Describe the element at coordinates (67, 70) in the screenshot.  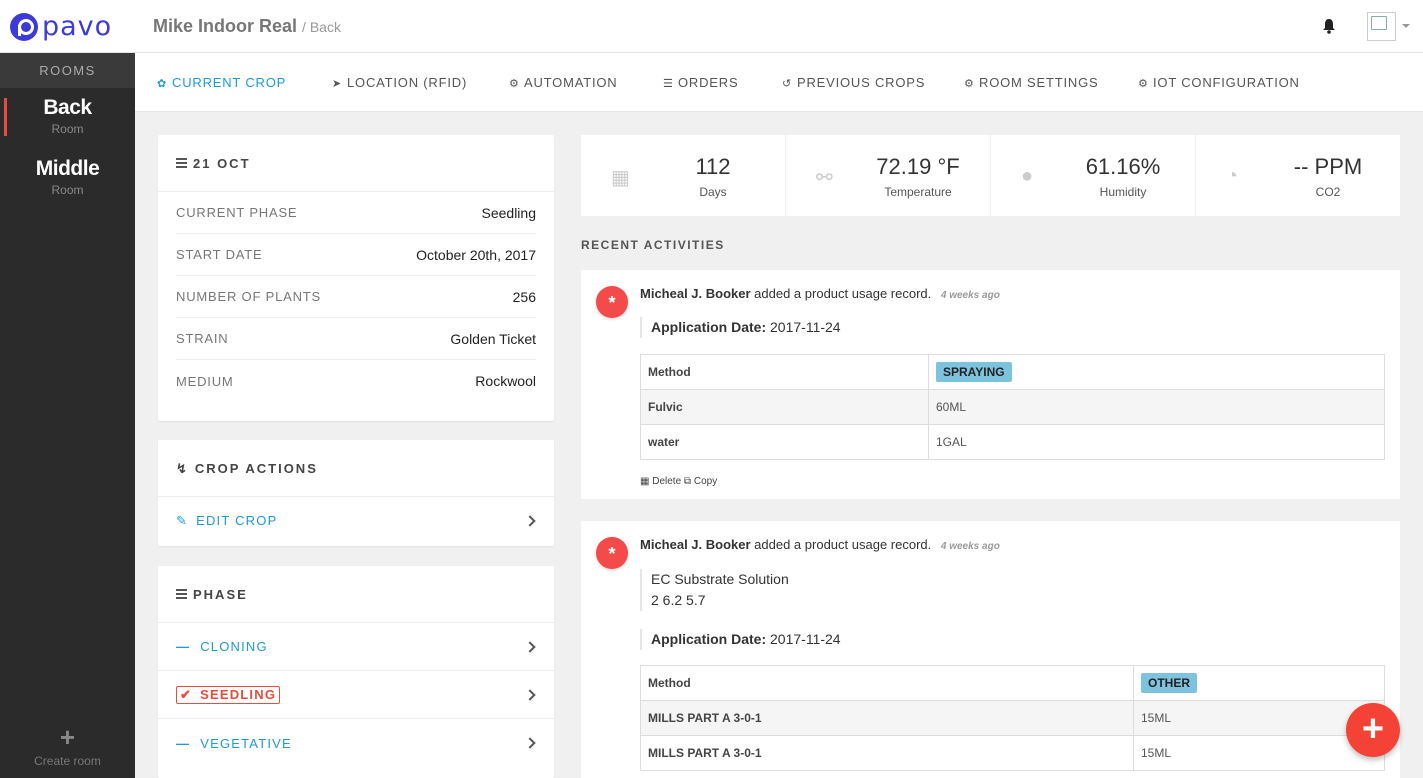
I see `sidebar-heading: ROOMS` at that location.